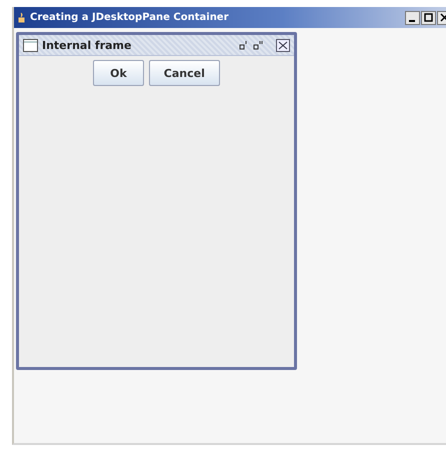  I want to click on close-icon, so click(283, 45).